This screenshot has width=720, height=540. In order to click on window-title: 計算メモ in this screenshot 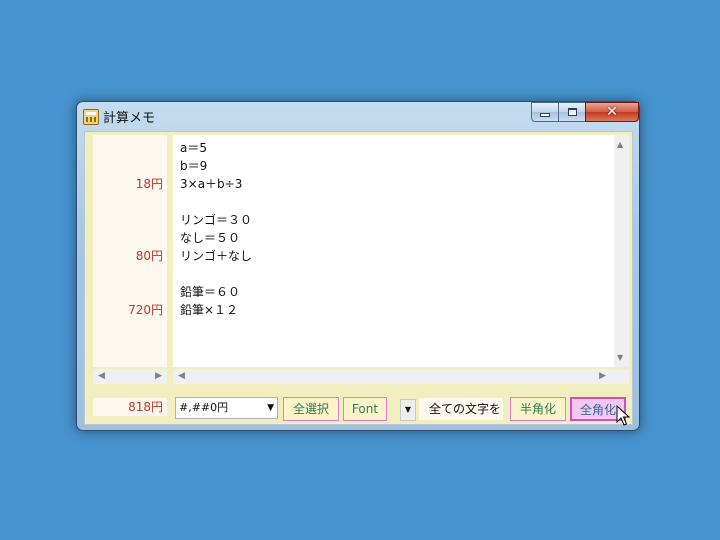, I will do `click(129, 118)`.